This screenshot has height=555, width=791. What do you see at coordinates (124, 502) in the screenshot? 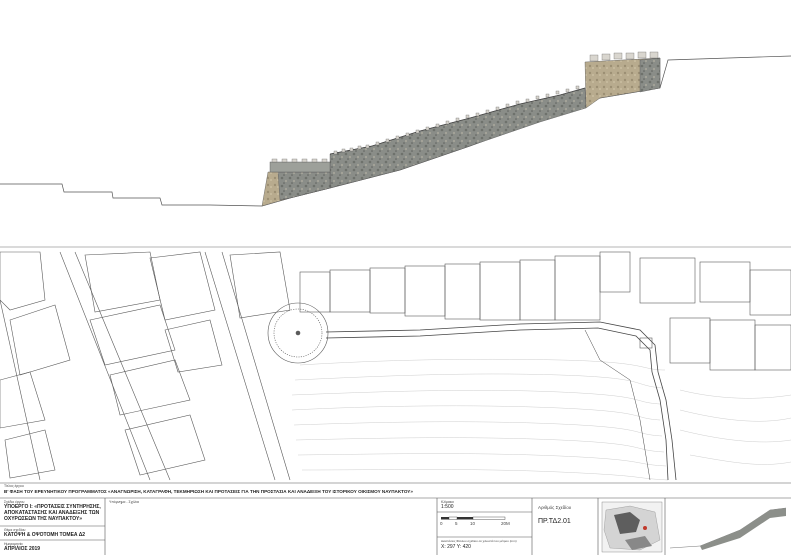
I see `notes-label: Υπόμνημα - Σχόλια` at bounding box center [124, 502].